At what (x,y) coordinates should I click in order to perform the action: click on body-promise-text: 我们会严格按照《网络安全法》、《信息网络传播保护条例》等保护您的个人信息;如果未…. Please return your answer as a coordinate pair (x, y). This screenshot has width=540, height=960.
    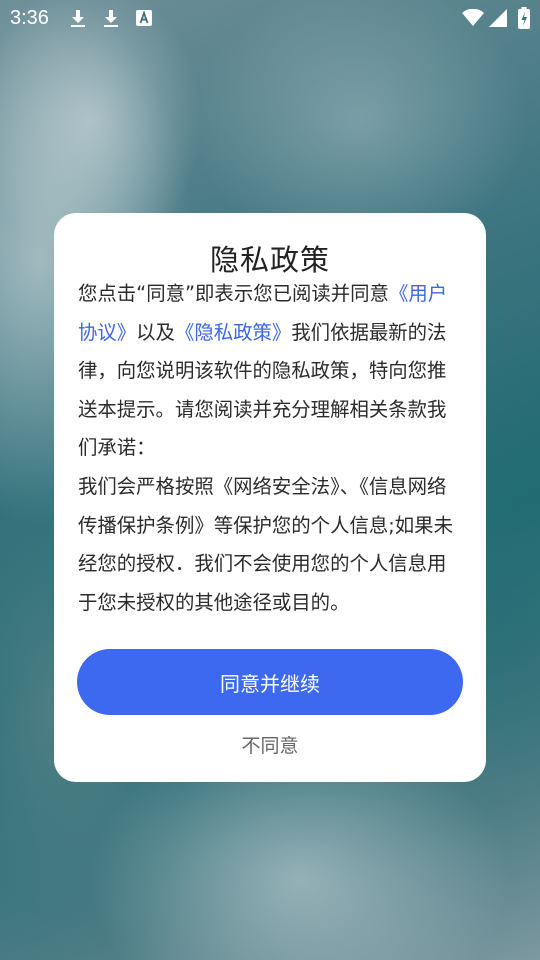
    Looking at the image, I should click on (265, 544).